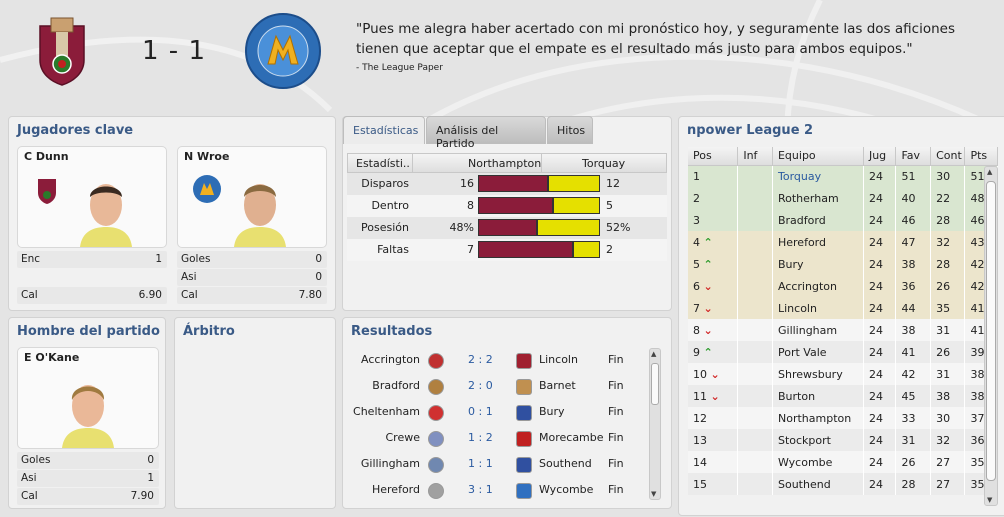 The height and width of the screenshot is (517, 1004). Describe the element at coordinates (818, 440) in the screenshot. I see `team-cell: Stockport` at that location.